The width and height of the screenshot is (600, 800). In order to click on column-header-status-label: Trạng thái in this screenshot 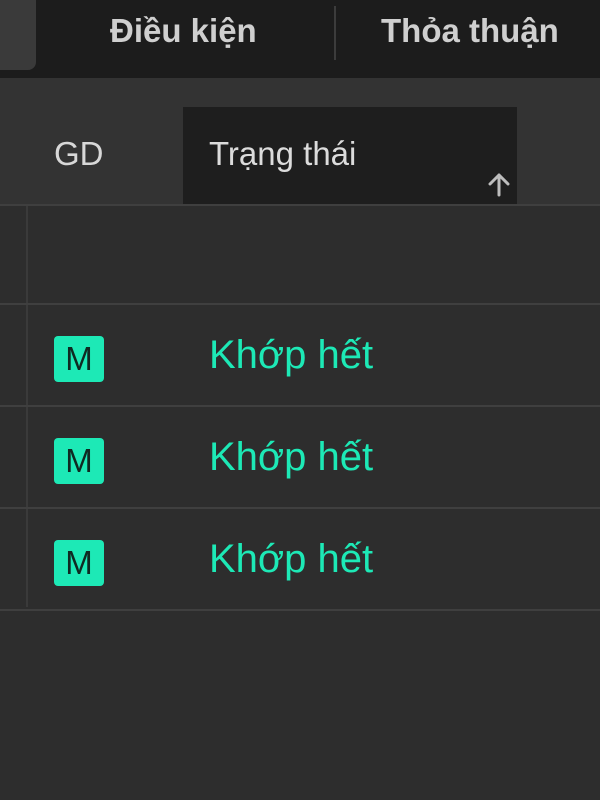, I will do `click(283, 153)`.